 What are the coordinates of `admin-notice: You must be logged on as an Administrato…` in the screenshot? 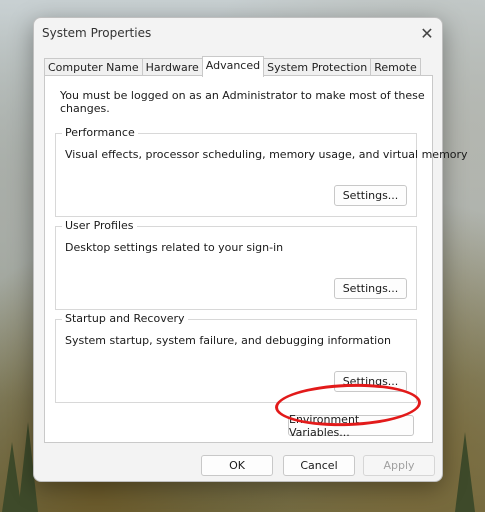 It's located at (242, 102).